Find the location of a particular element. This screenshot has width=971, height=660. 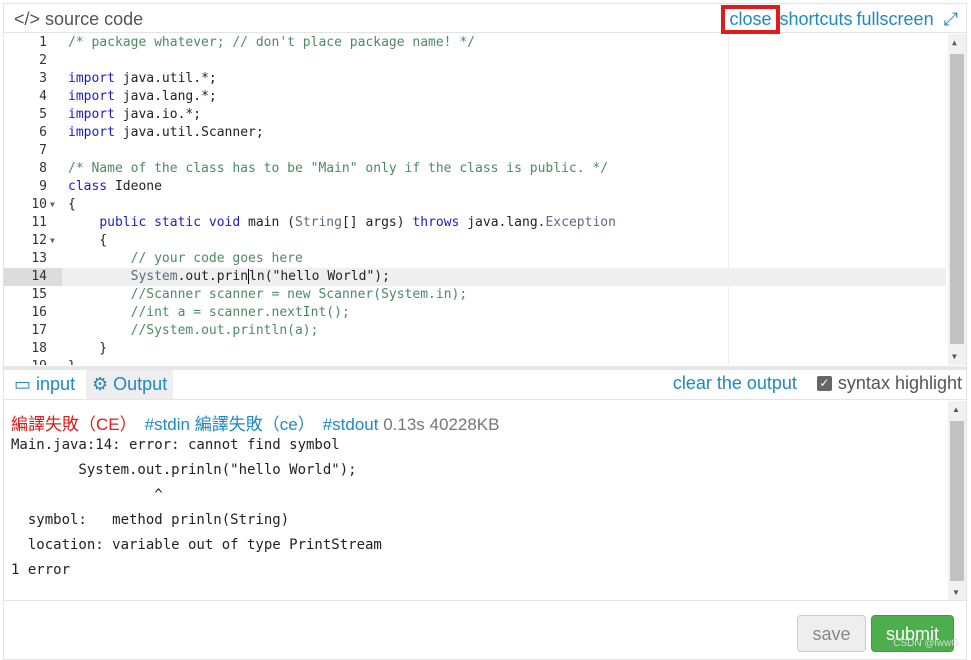

line-number: 8 is located at coordinates (43, 168).